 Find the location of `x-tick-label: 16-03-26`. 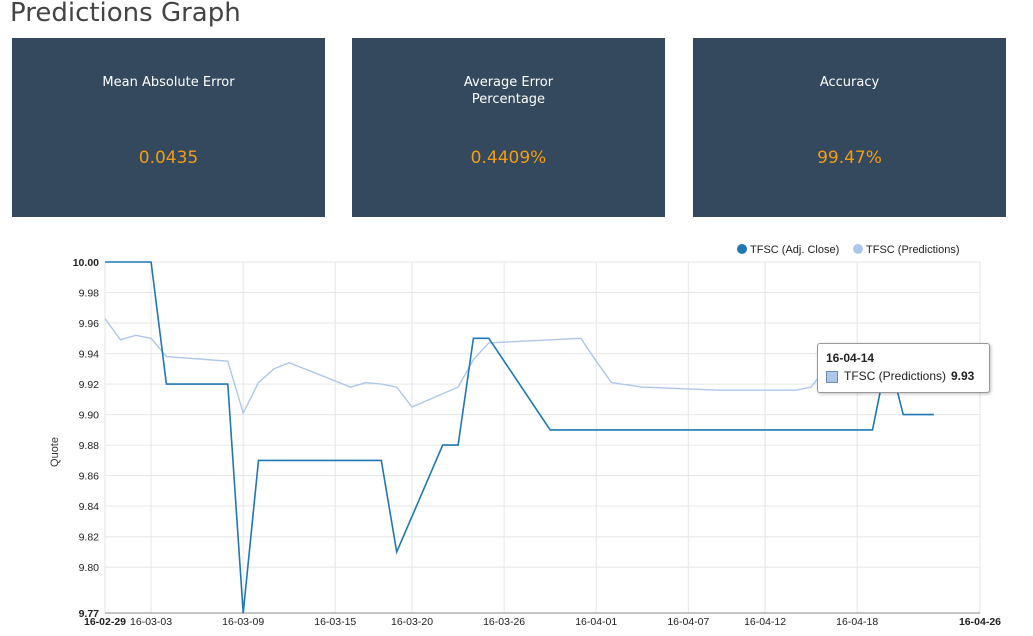

x-tick-label: 16-03-26 is located at coordinates (504, 622).